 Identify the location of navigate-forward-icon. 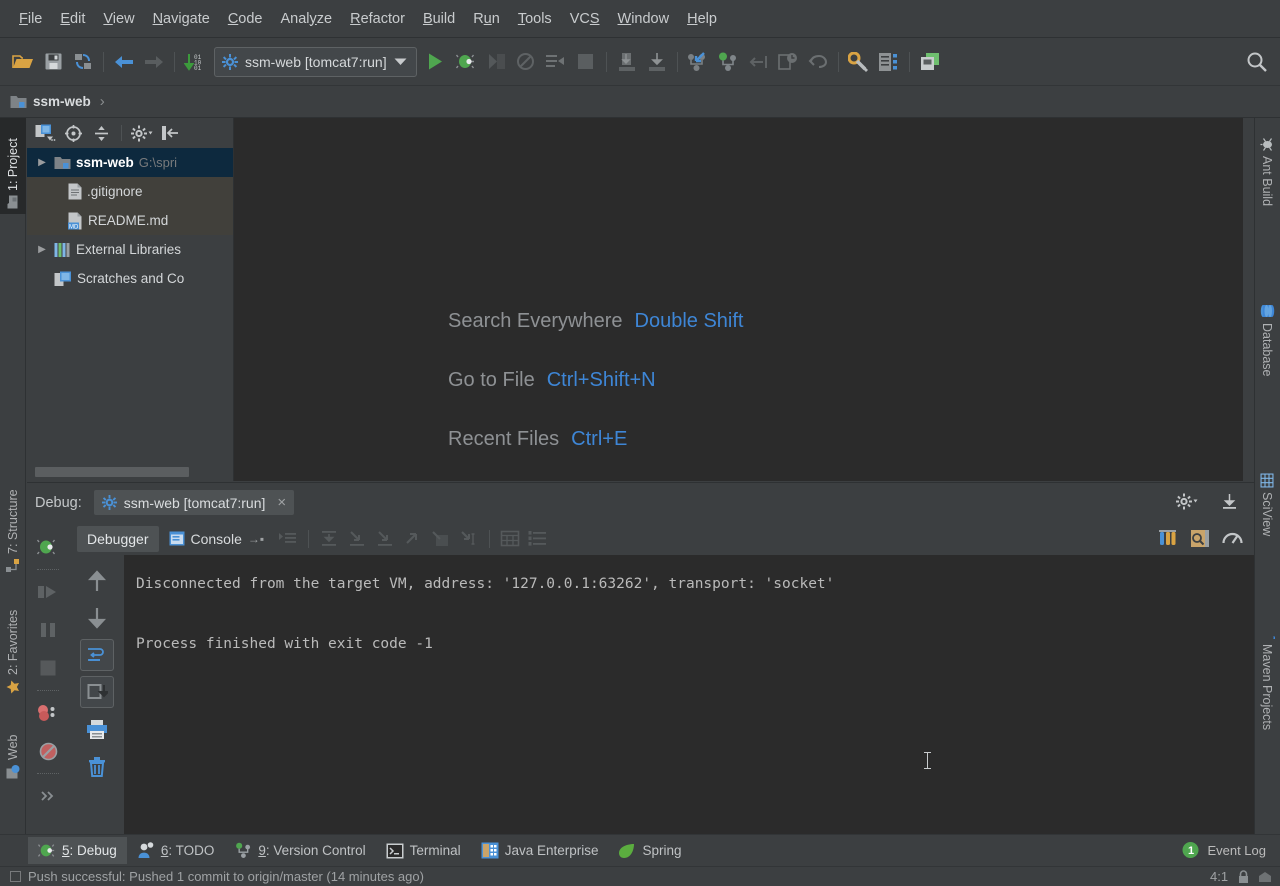
(154, 62).